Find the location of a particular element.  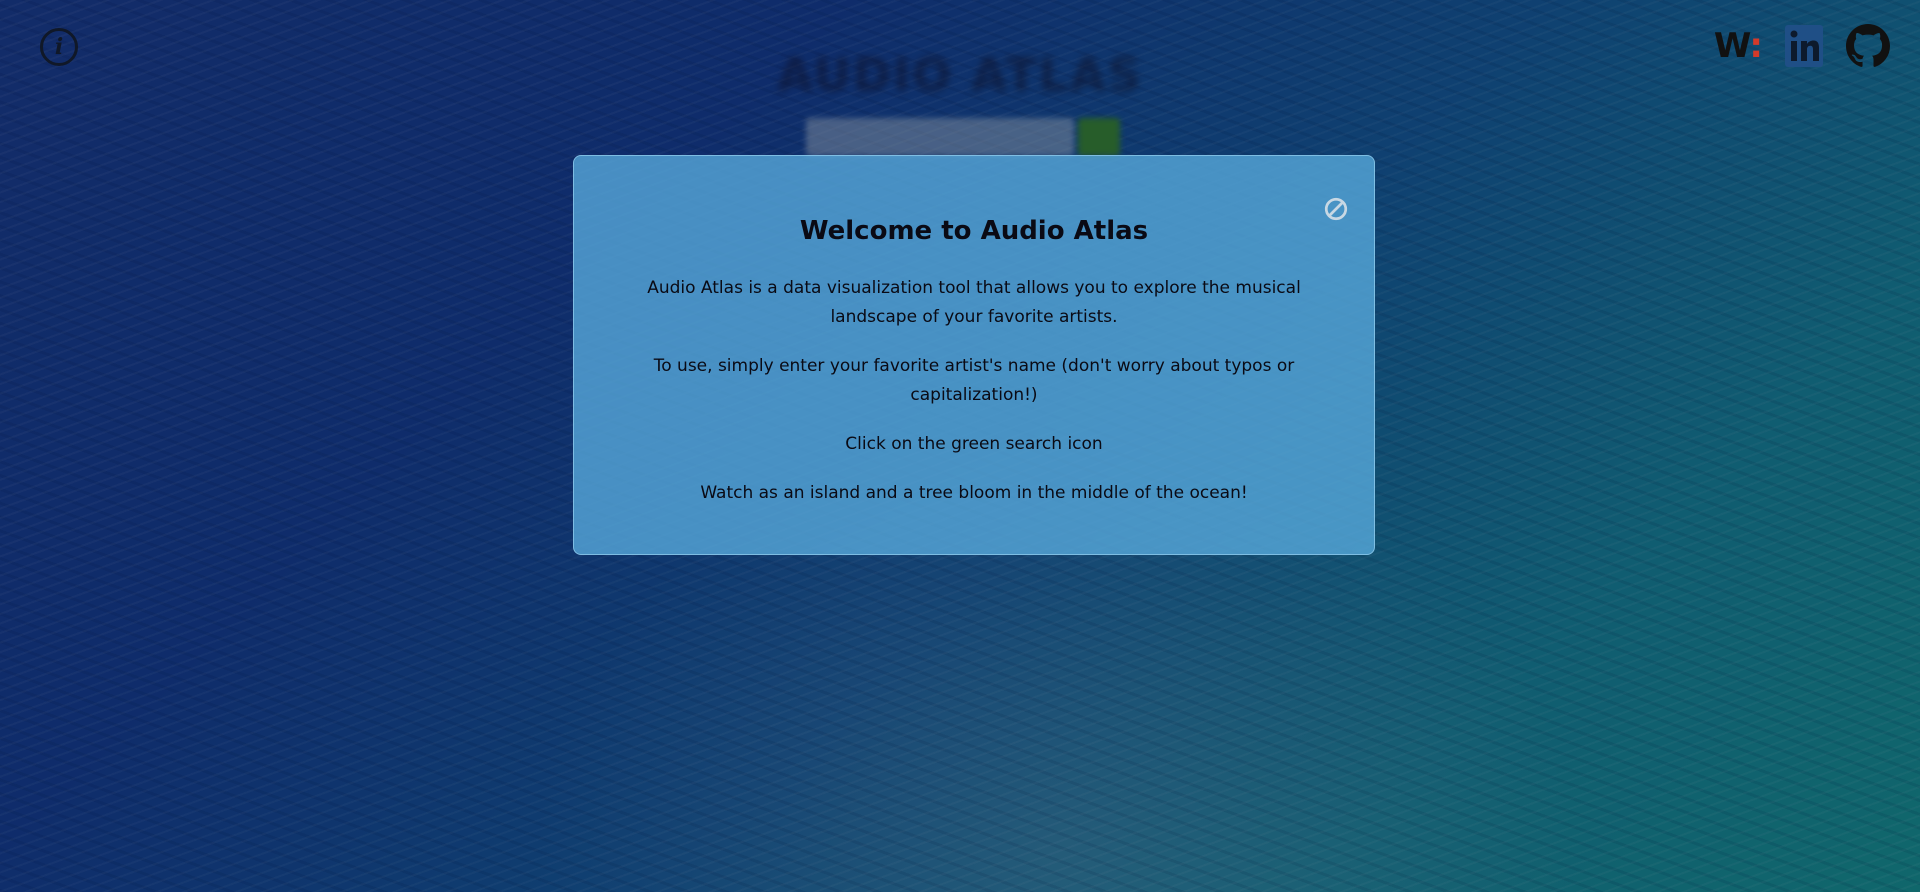

website-link: W: is located at coordinates (1738, 46).